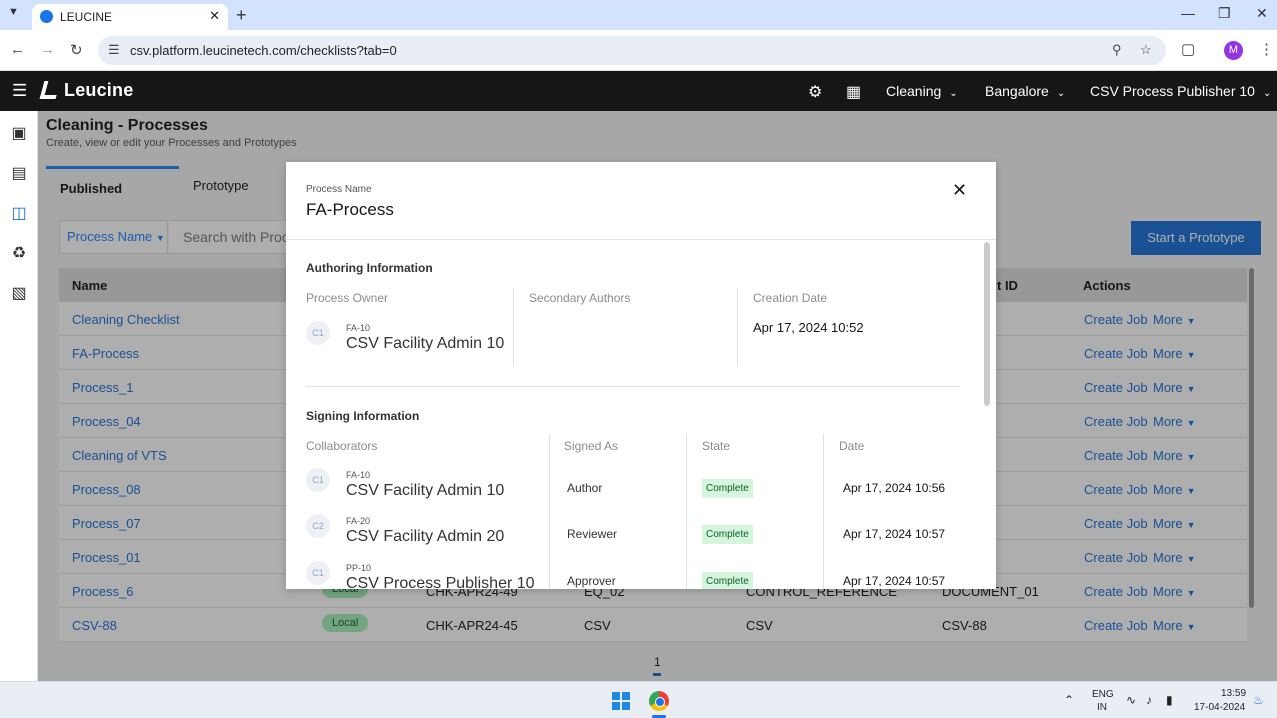 The width and height of the screenshot is (1277, 718). Describe the element at coordinates (19, 253) in the screenshot. I see `ontology-icon: ♻` at that location.